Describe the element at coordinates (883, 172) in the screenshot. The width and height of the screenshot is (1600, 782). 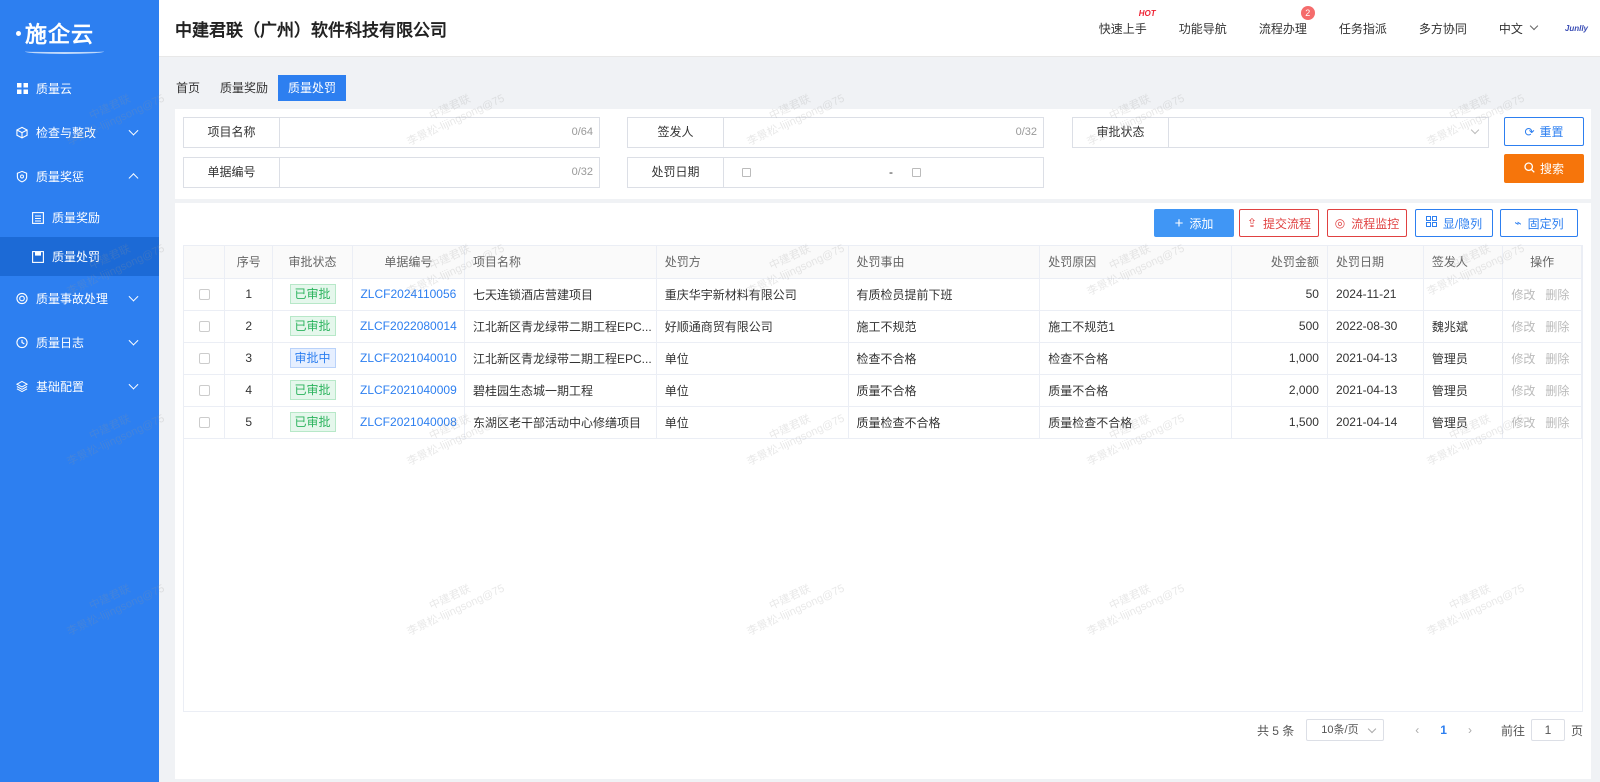
I see `penalty-date-range: -` at that location.